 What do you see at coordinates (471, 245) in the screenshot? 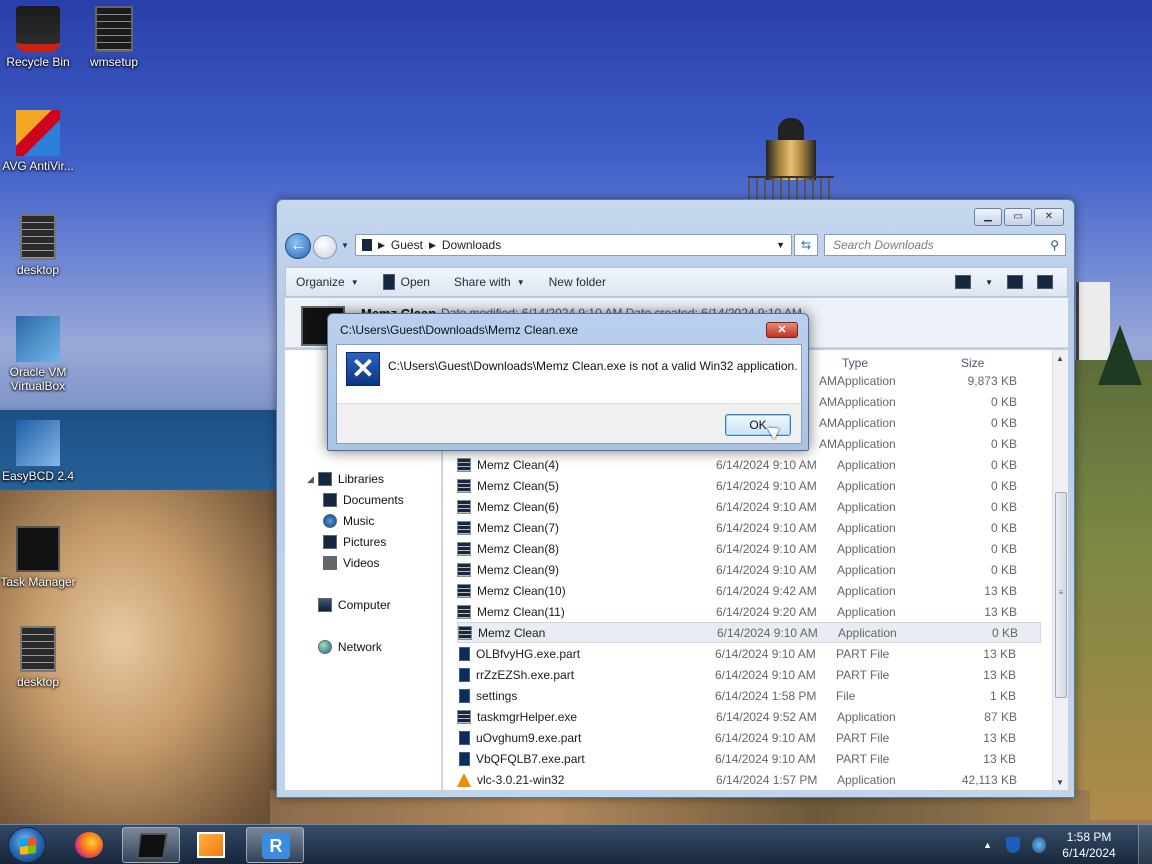
I see `breadcrumb-downloads: Downloads` at bounding box center [471, 245].